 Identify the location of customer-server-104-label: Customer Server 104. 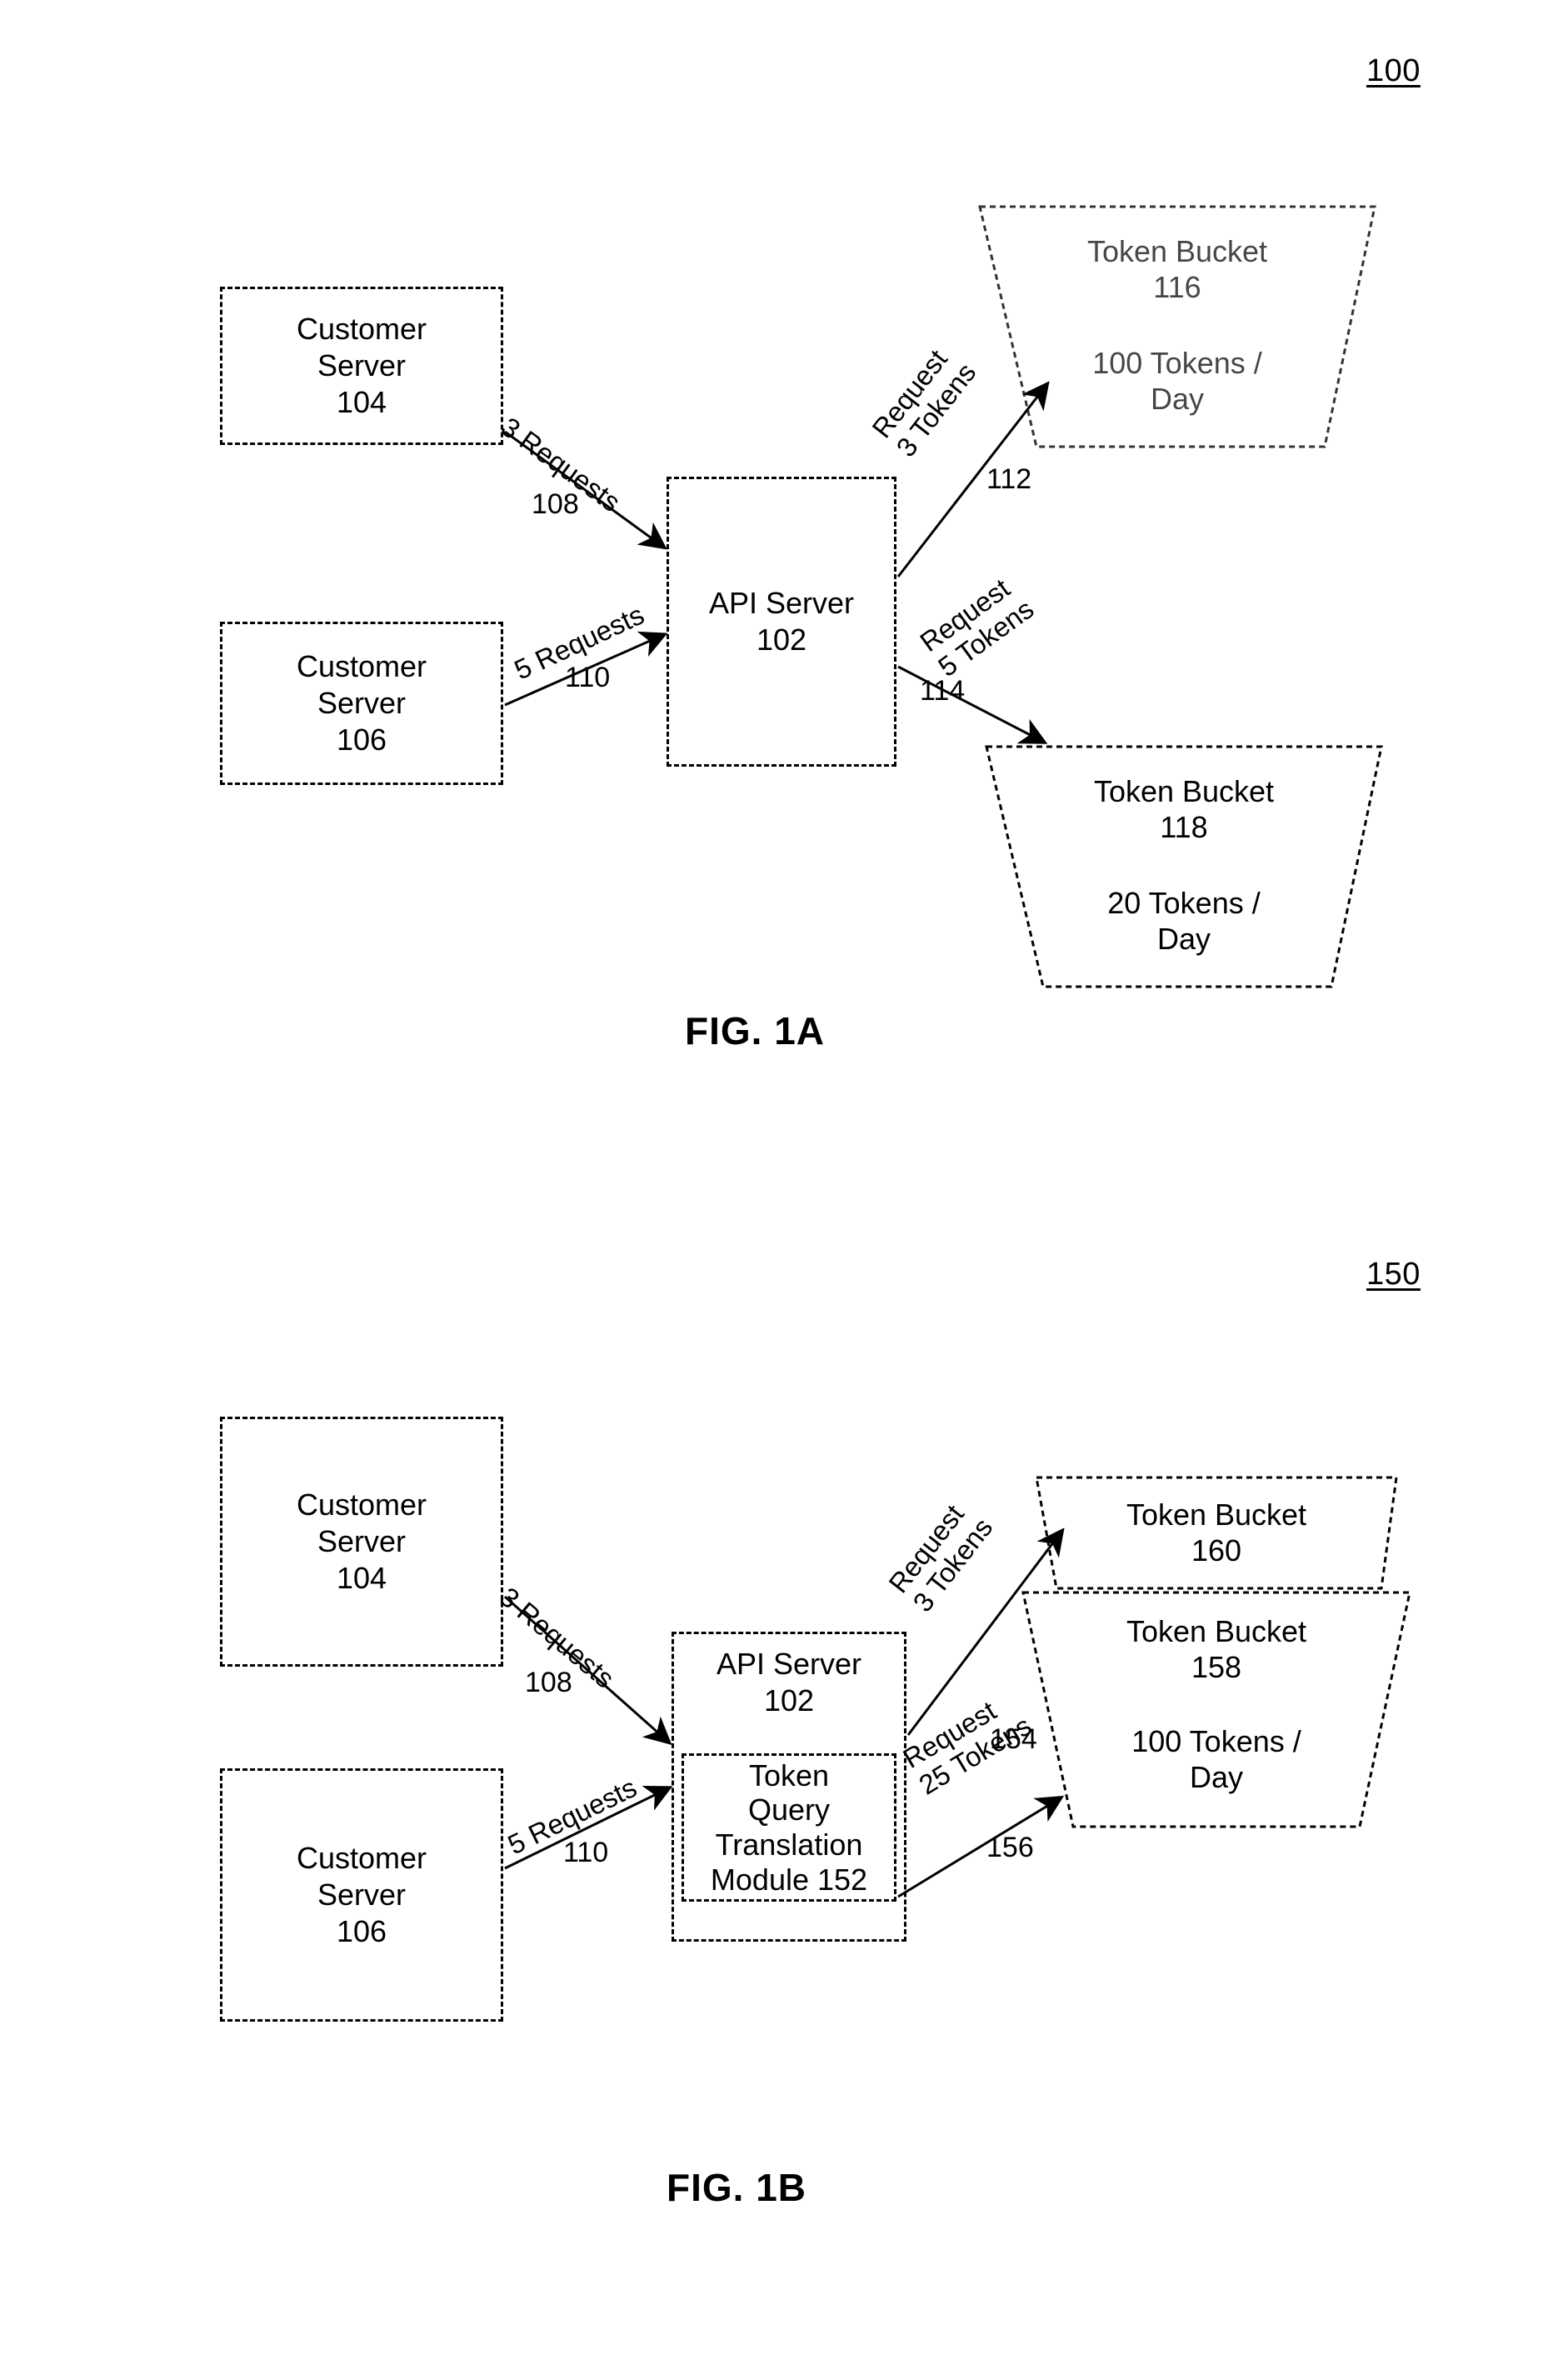
(361, 365).